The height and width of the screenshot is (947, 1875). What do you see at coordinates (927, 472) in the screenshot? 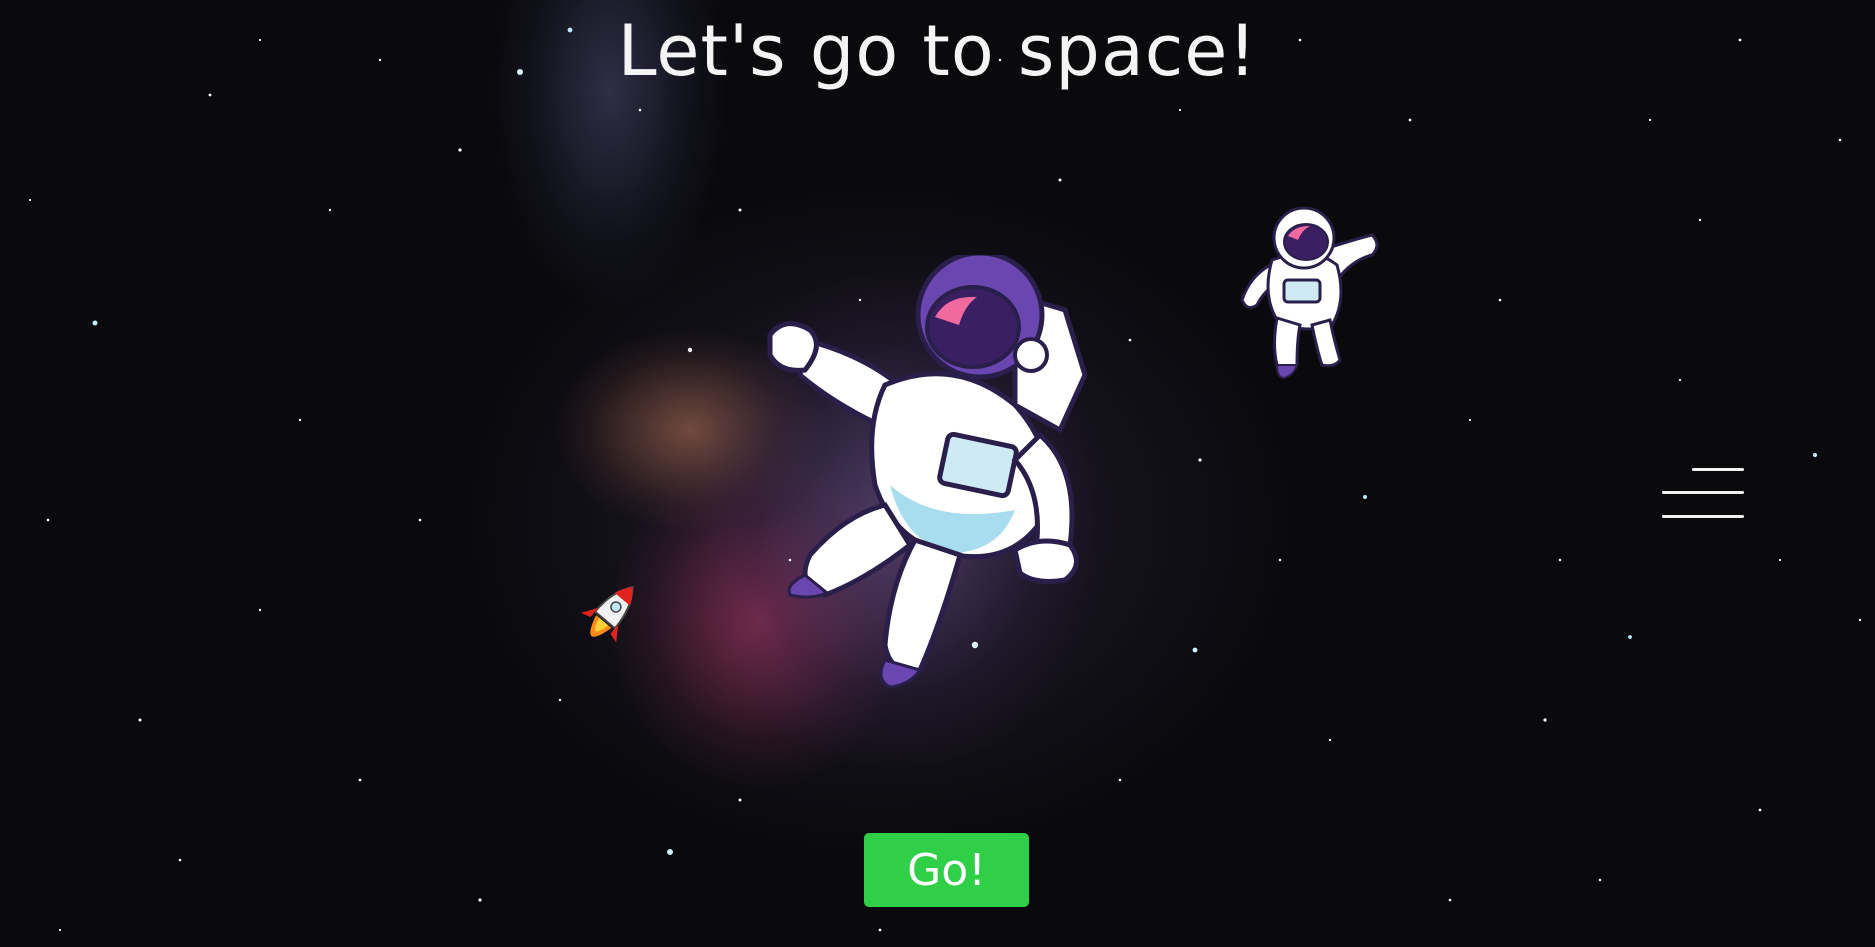
I see `astronaut-large-icon` at bounding box center [927, 472].